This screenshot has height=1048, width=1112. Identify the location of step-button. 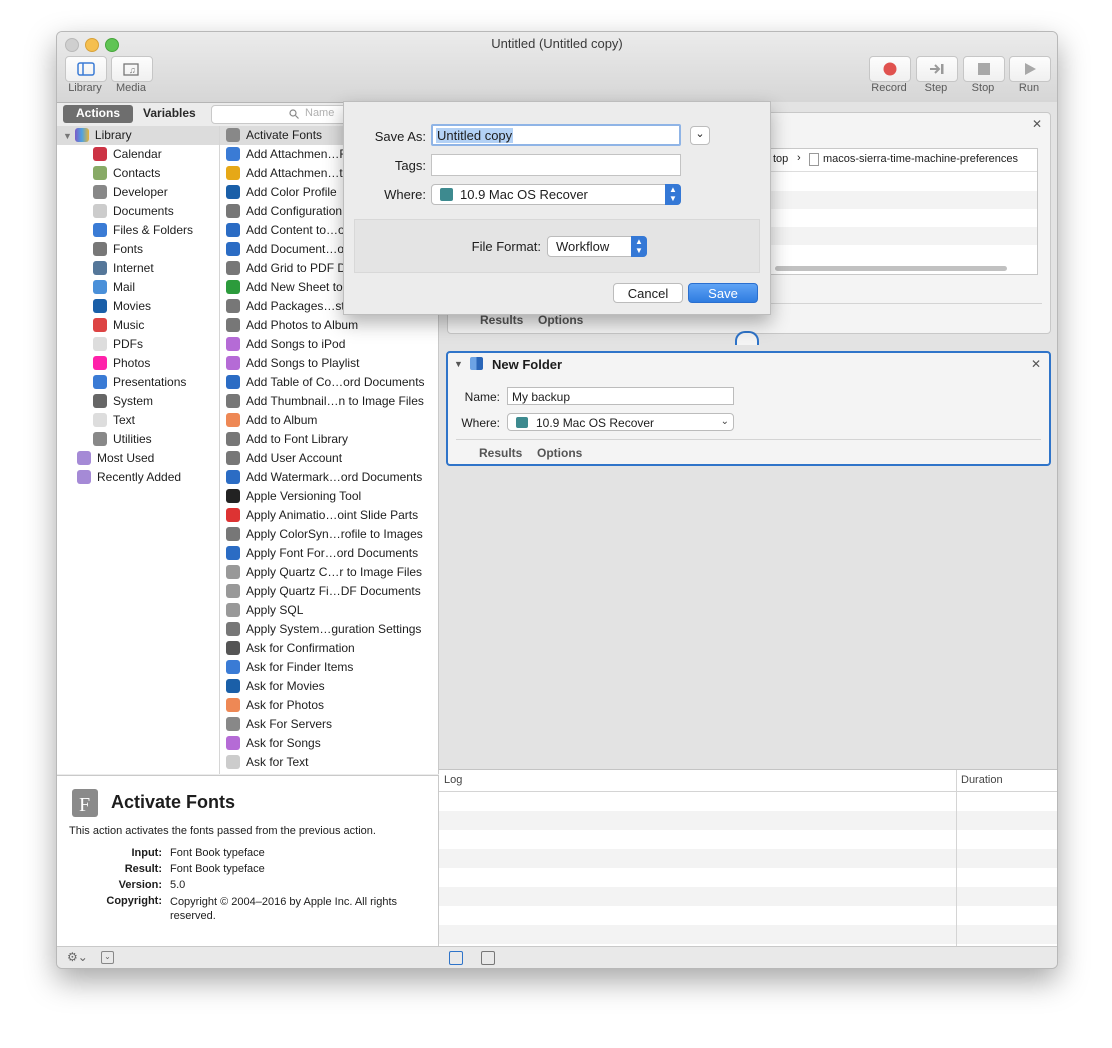
(937, 69).